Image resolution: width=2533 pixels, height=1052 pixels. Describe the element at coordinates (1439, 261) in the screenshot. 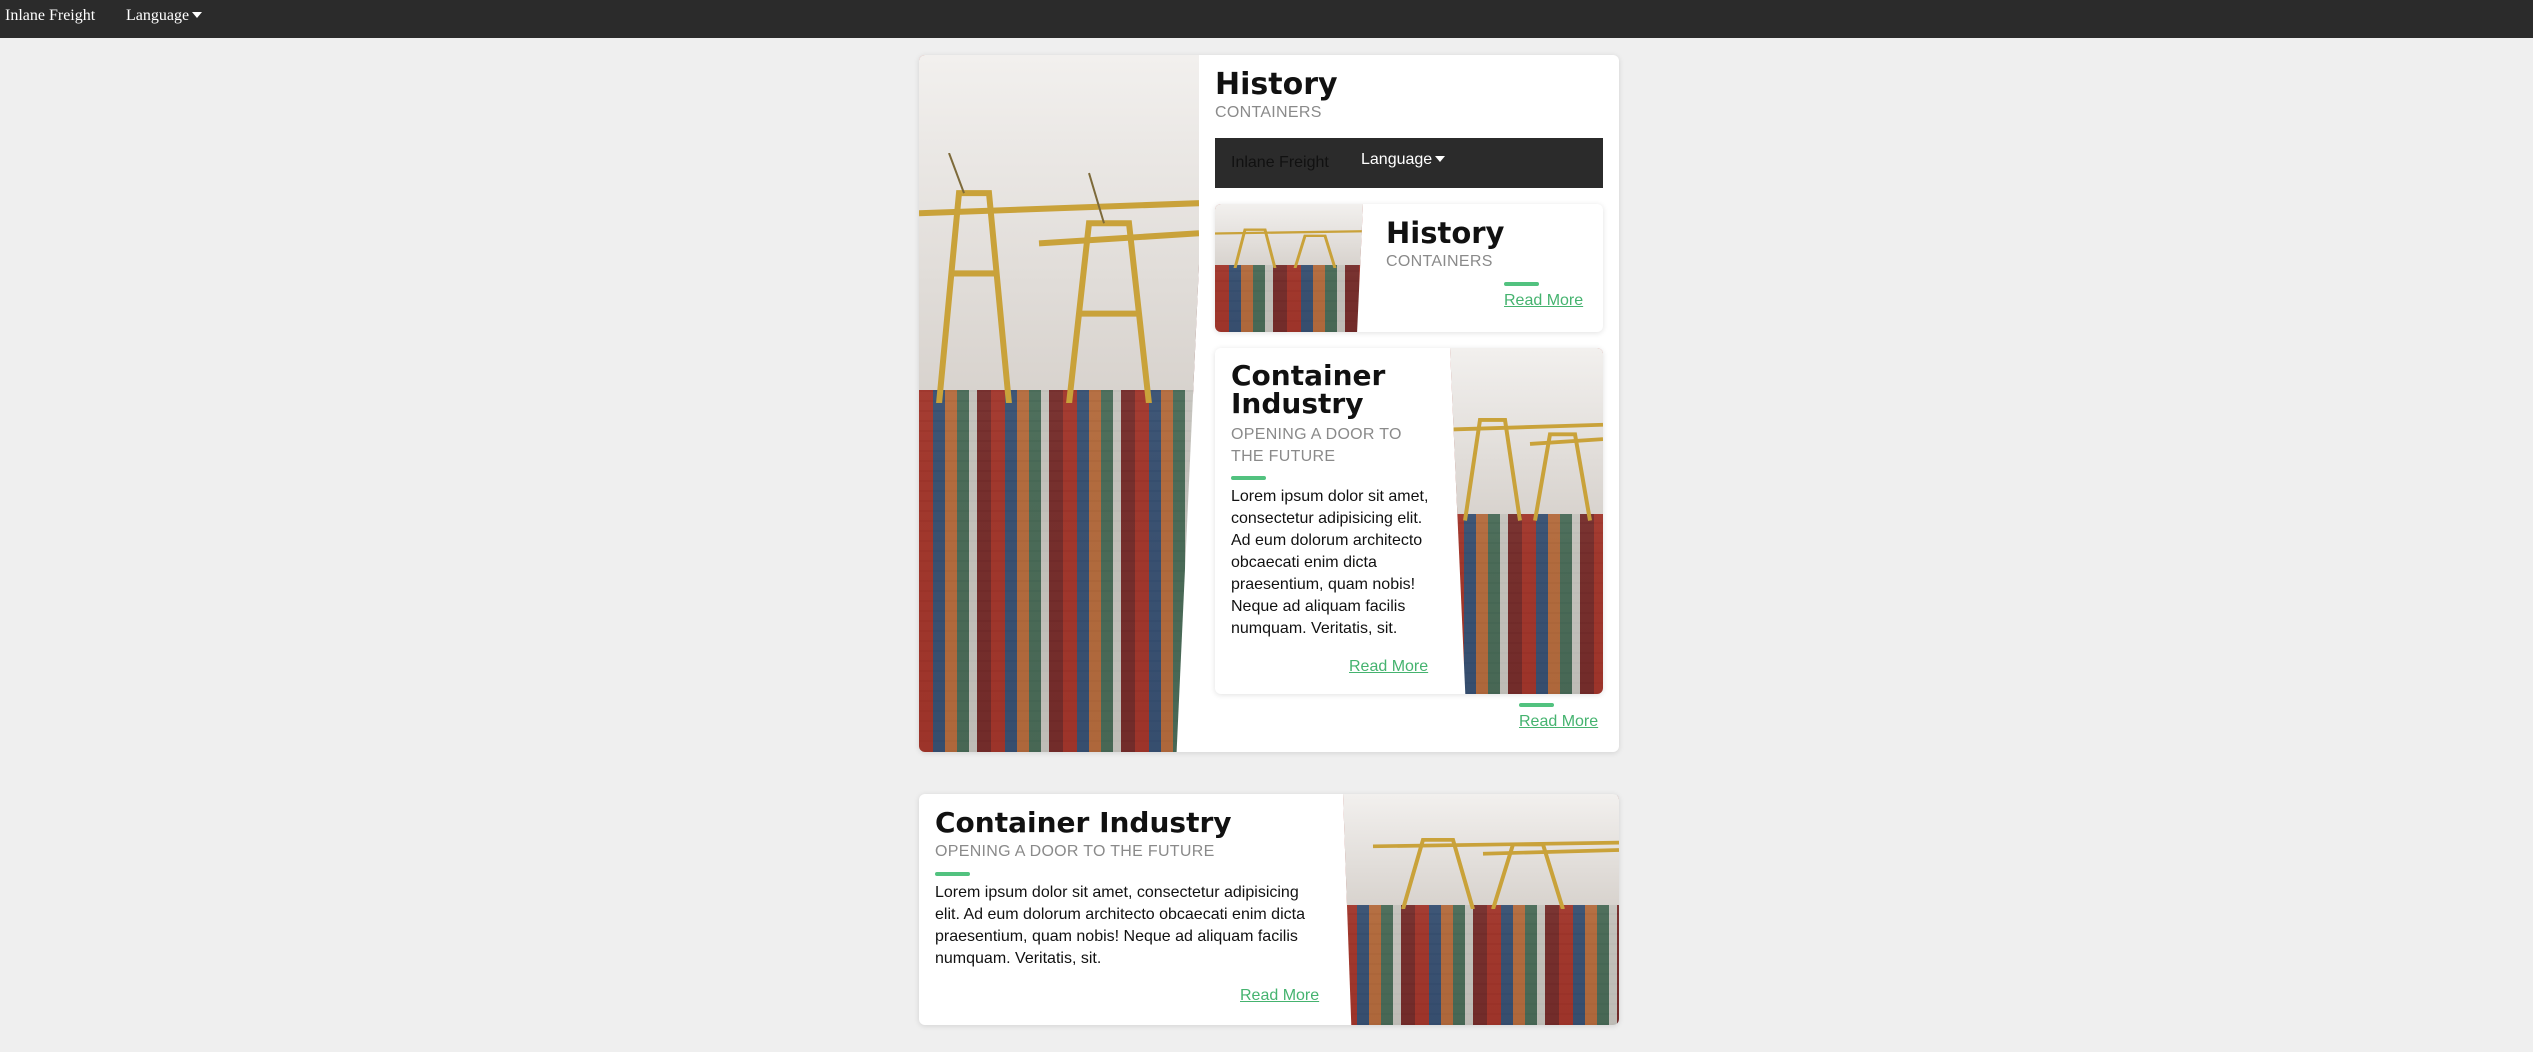

I see `mini-history-subtitle: CONTAINERS` at that location.